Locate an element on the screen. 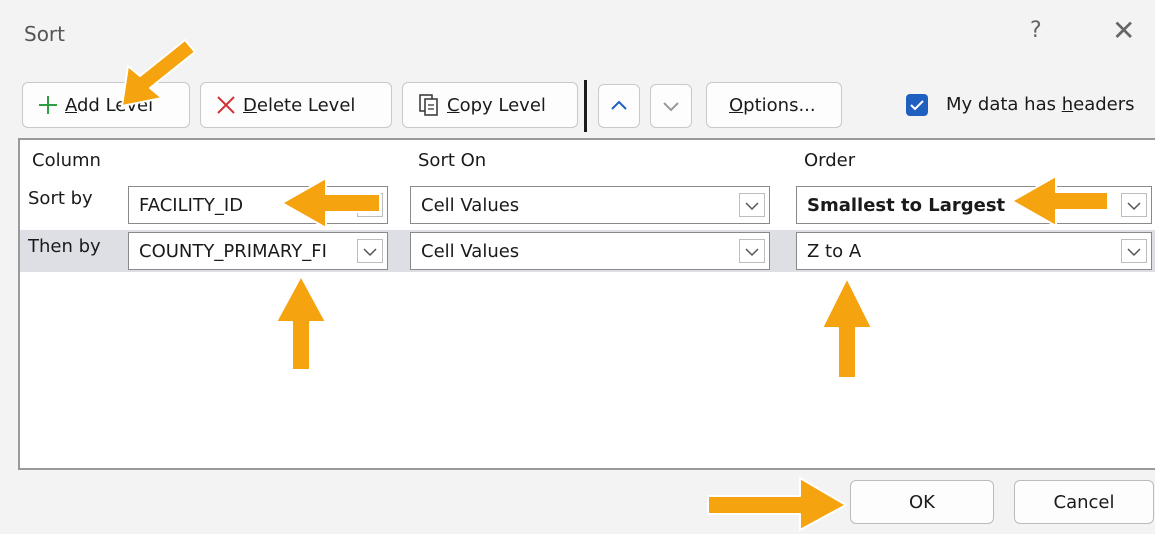  plus-icon is located at coordinates (48, 105).